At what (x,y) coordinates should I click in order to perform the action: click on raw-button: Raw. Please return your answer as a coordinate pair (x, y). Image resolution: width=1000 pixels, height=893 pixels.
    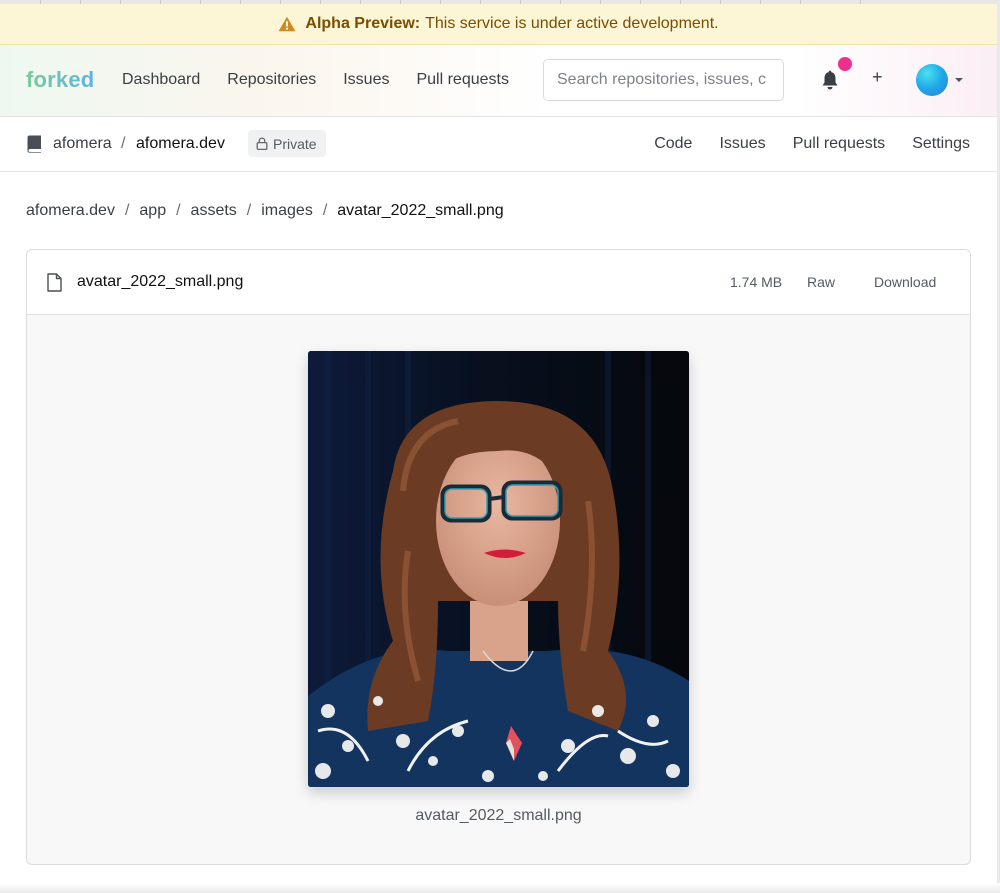
    Looking at the image, I should click on (821, 282).